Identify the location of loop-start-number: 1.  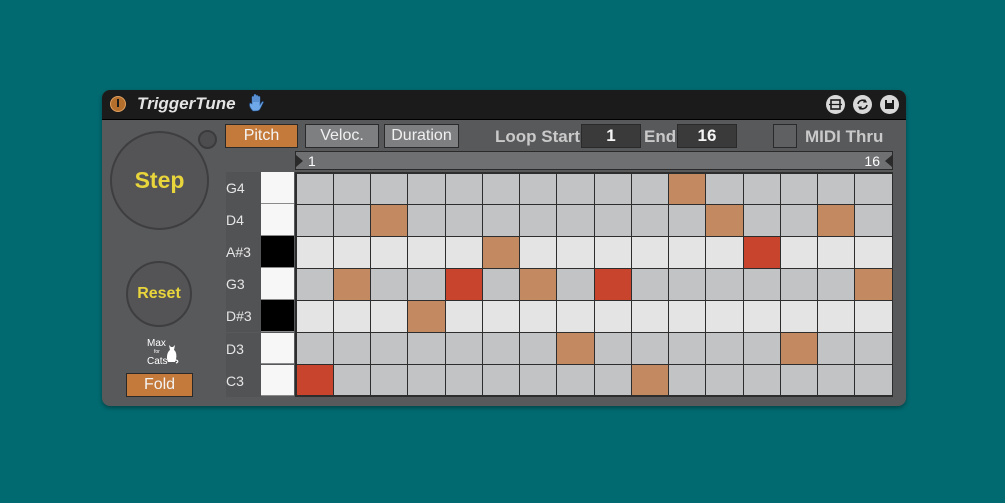
(611, 136).